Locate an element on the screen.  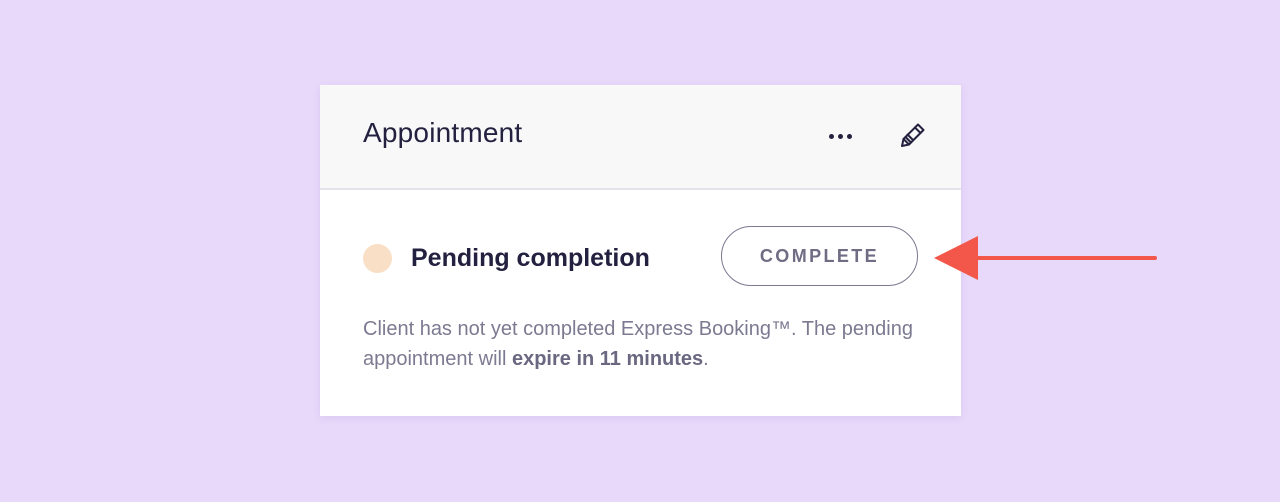
complete-button: COMPLETE is located at coordinates (819, 256).